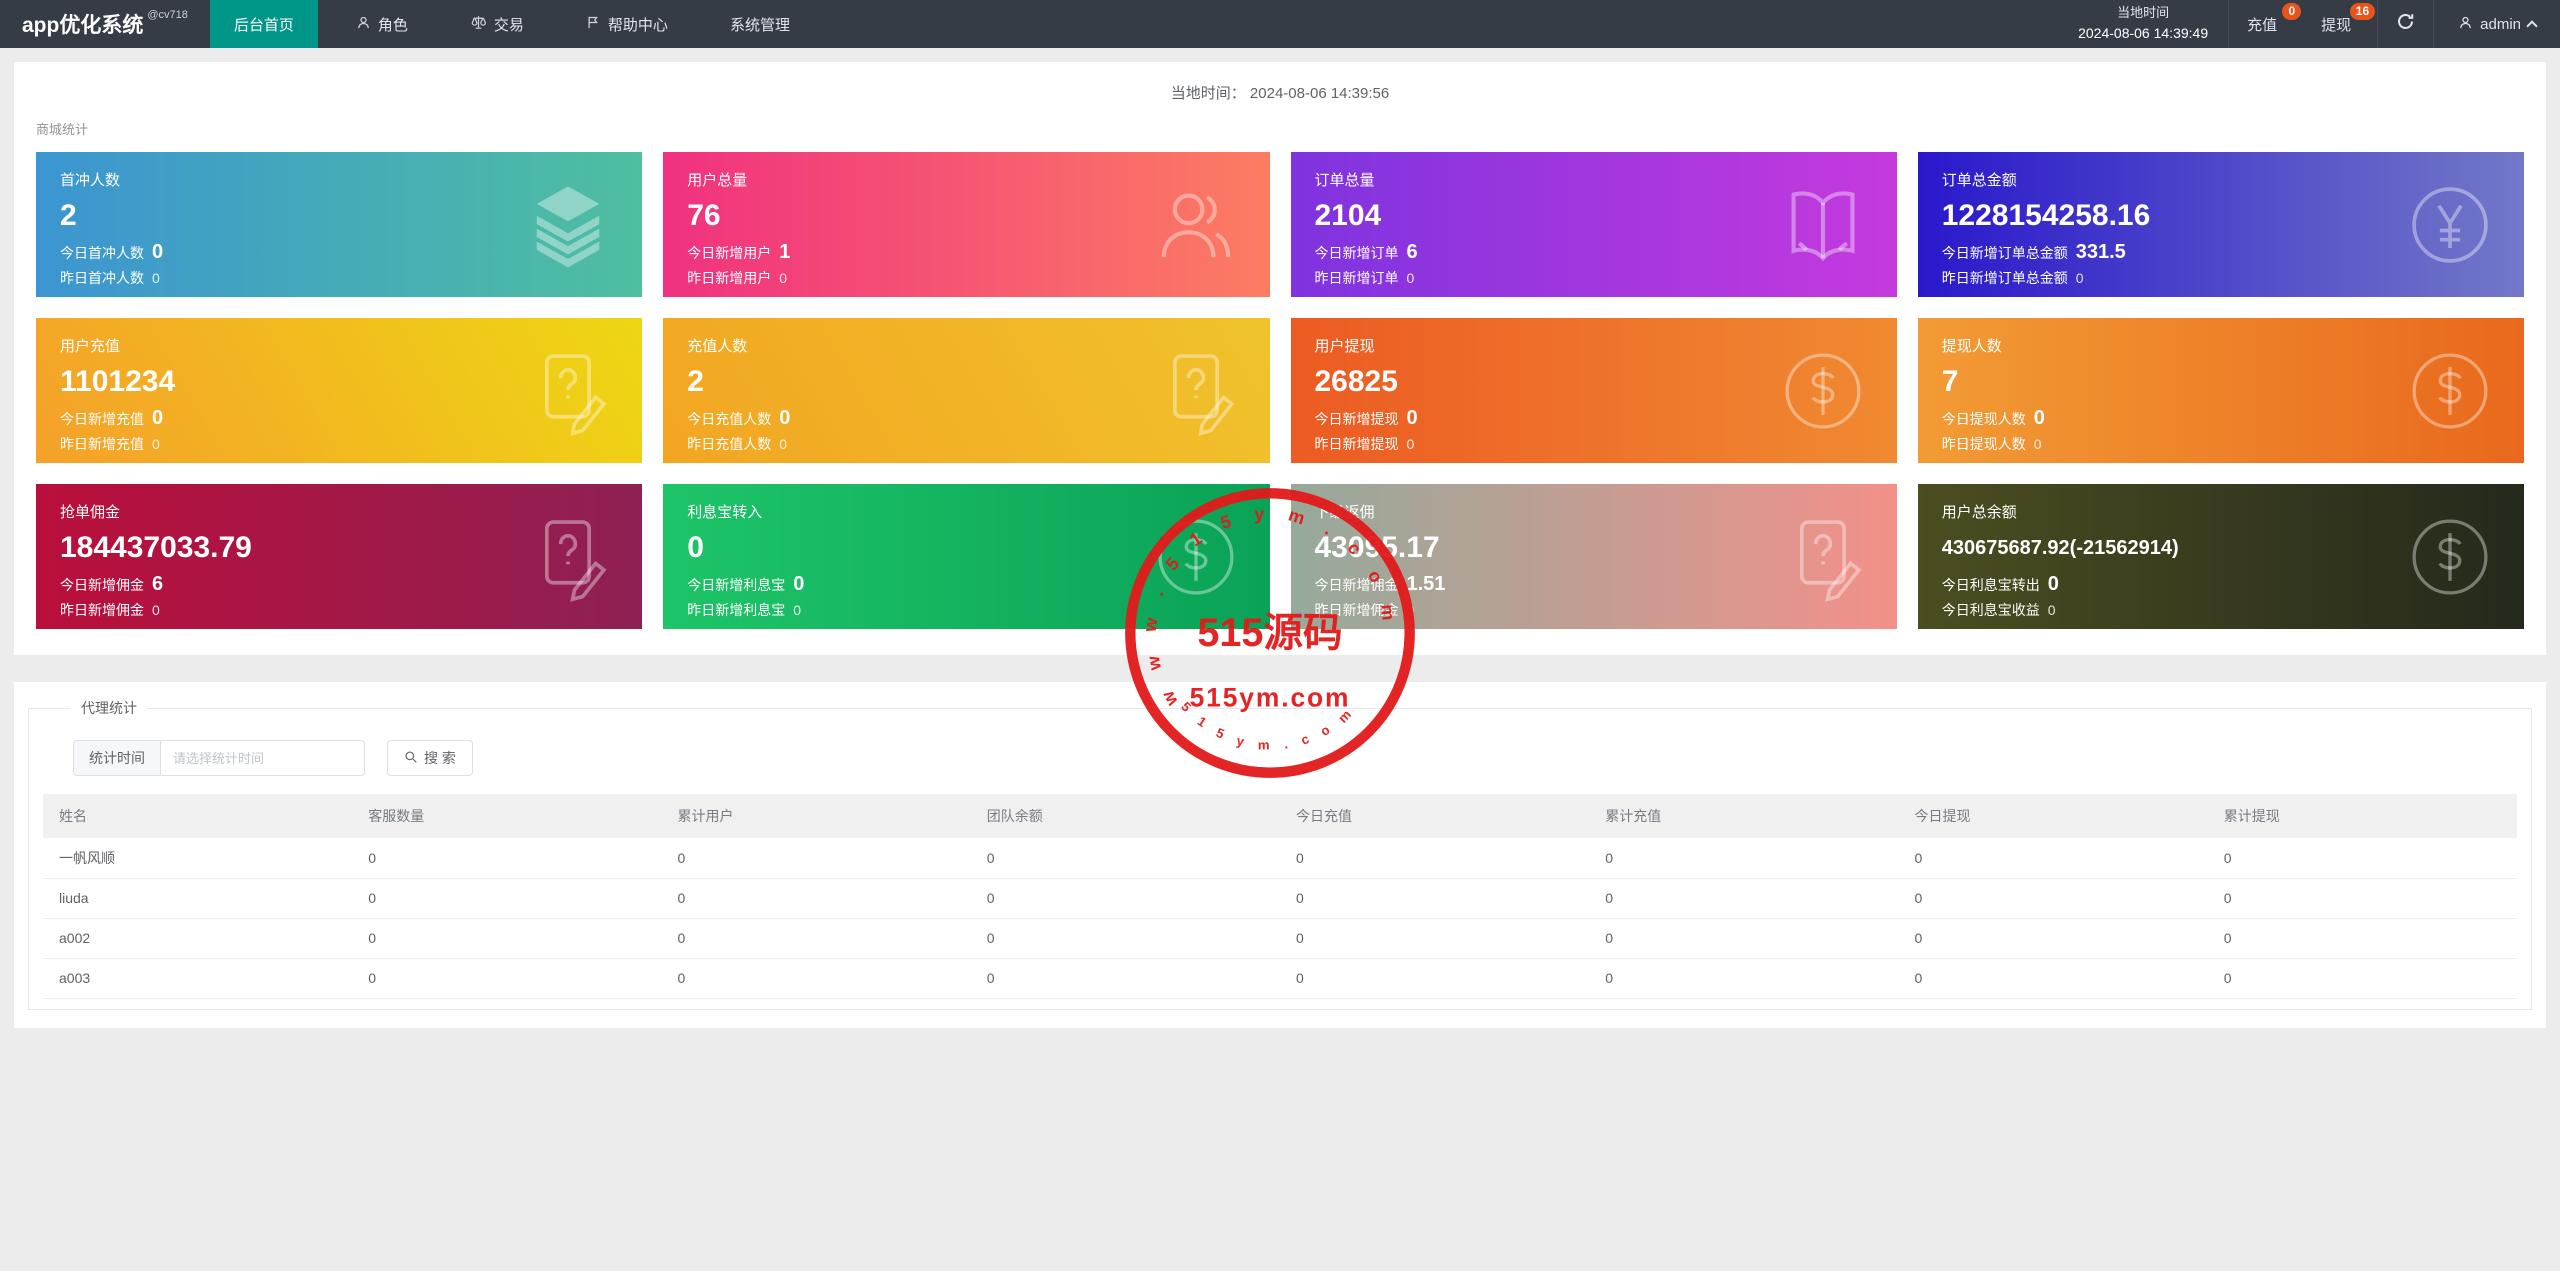 The image size is (2560, 1271). What do you see at coordinates (729, 418) in the screenshot?
I see `stat-line-label: 今日充值人数` at bounding box center [729, 418].